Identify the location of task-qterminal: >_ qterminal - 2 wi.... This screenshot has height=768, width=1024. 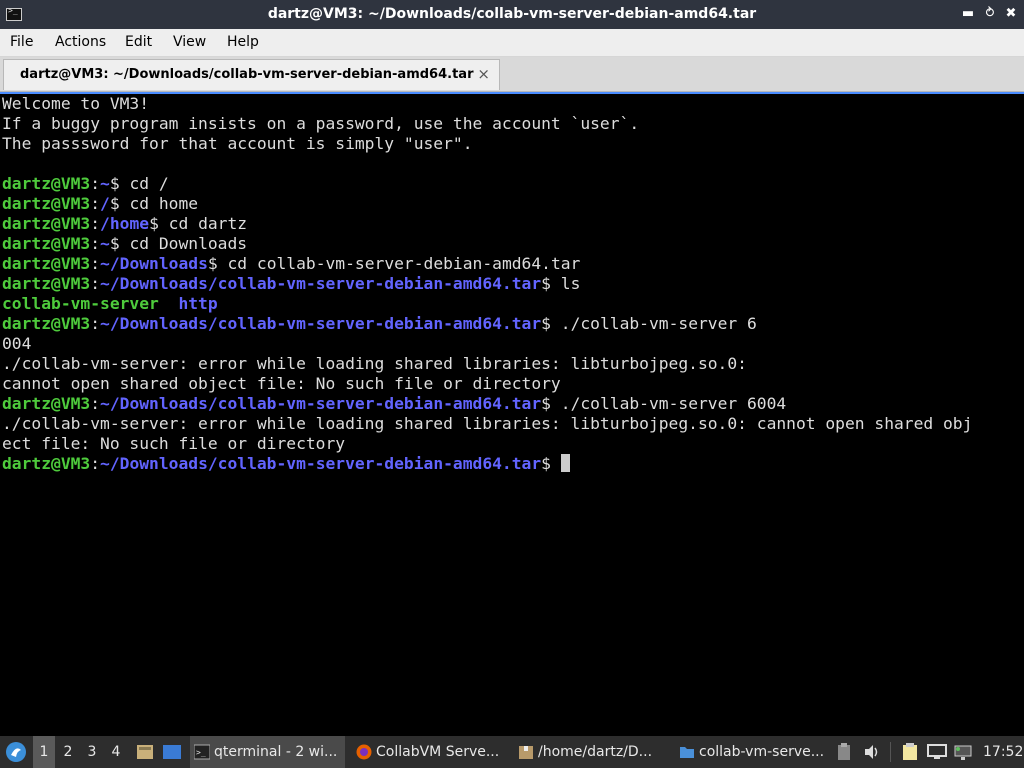
(267, 752).